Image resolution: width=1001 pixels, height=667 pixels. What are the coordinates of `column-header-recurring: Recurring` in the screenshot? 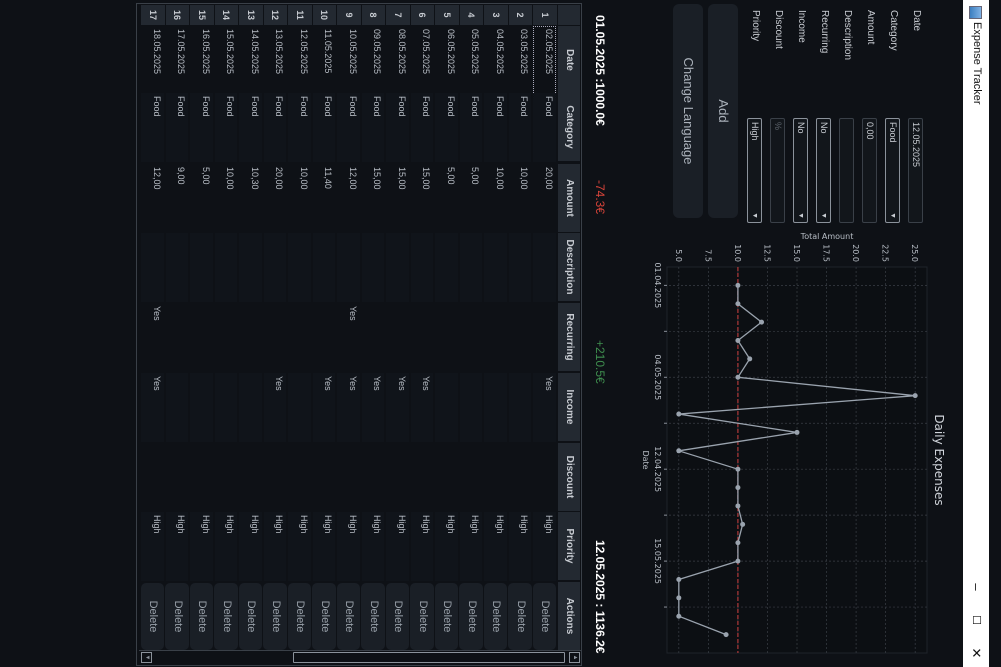 It's located at (569, 337).